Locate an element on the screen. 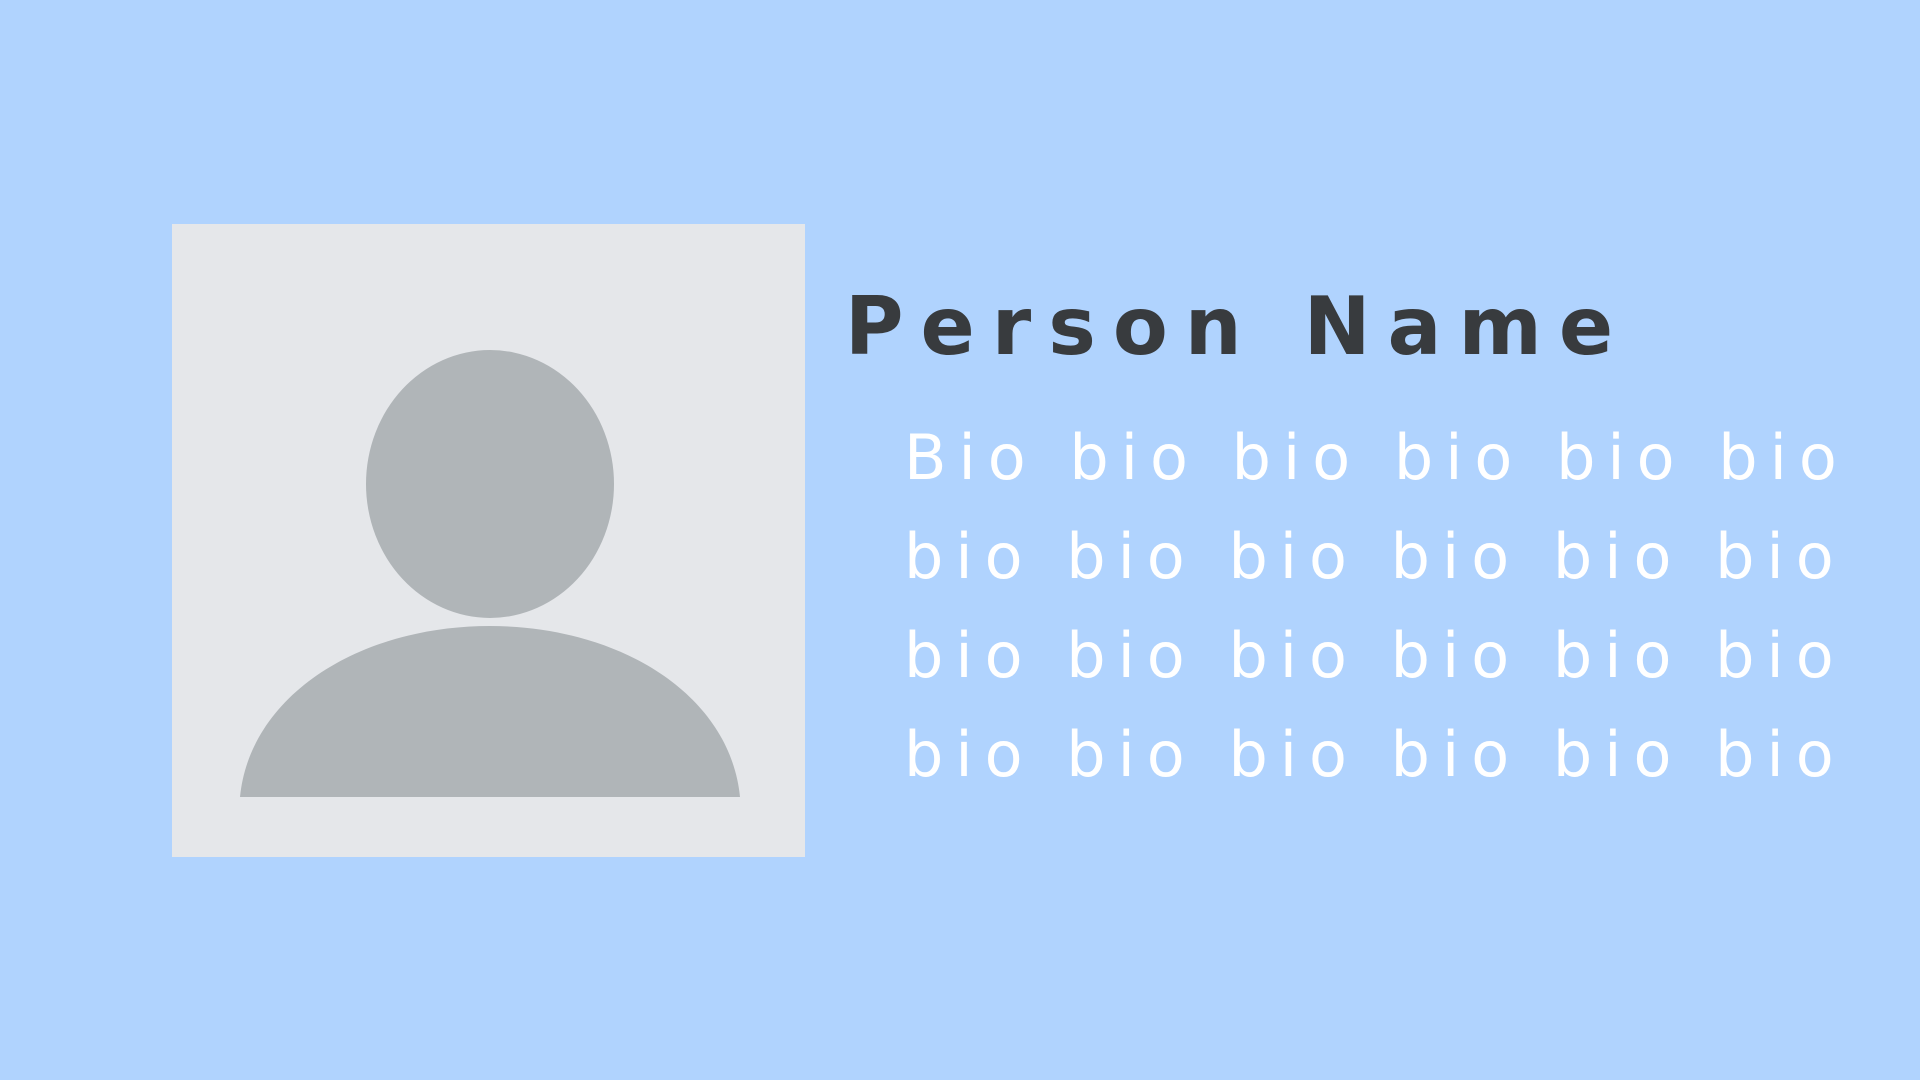  person-silhouette-icon is located at coordinates (490, 573).